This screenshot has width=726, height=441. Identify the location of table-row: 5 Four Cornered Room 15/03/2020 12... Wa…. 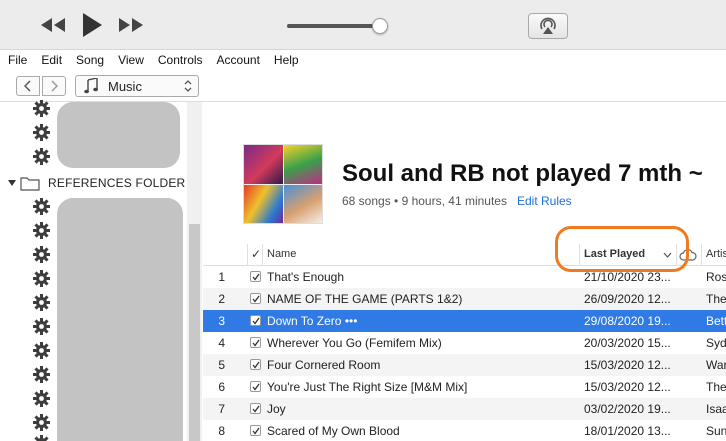
(464, 365).